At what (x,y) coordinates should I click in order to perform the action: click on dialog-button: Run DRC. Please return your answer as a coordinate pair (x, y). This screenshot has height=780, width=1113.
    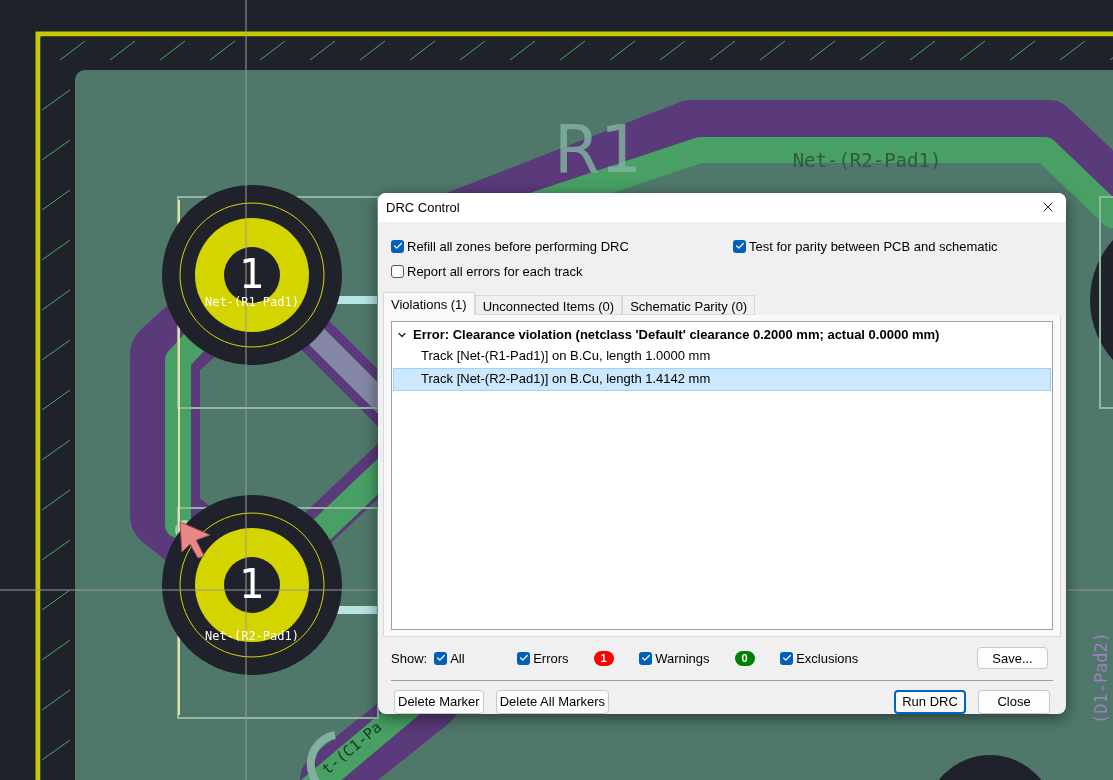
    Looking at the image, I should click on (930, 702).